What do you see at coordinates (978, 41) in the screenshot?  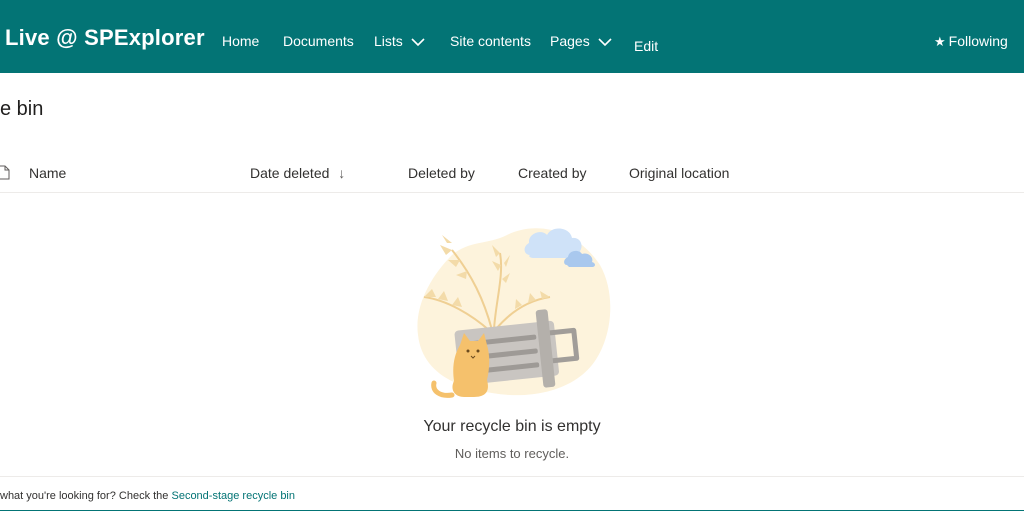 I see `following-label: Following` at bounding box center [978, 41].